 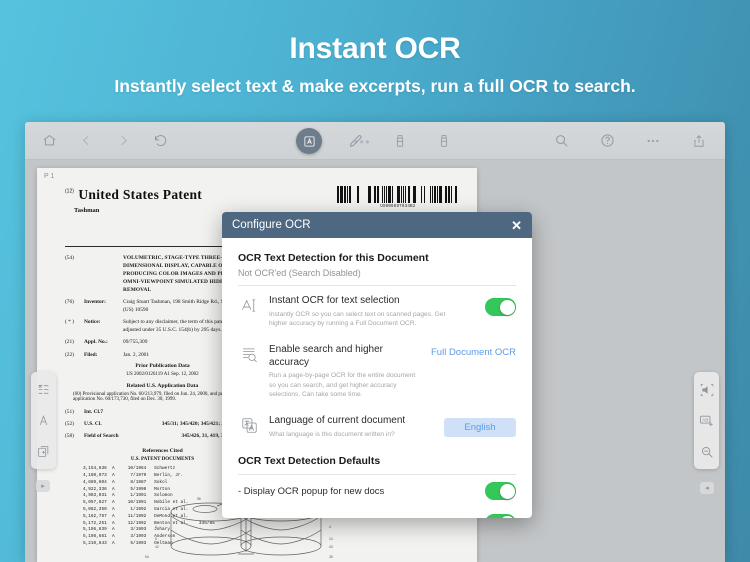 I want to click on annotation-font-icon, so click(x=43, y=420).